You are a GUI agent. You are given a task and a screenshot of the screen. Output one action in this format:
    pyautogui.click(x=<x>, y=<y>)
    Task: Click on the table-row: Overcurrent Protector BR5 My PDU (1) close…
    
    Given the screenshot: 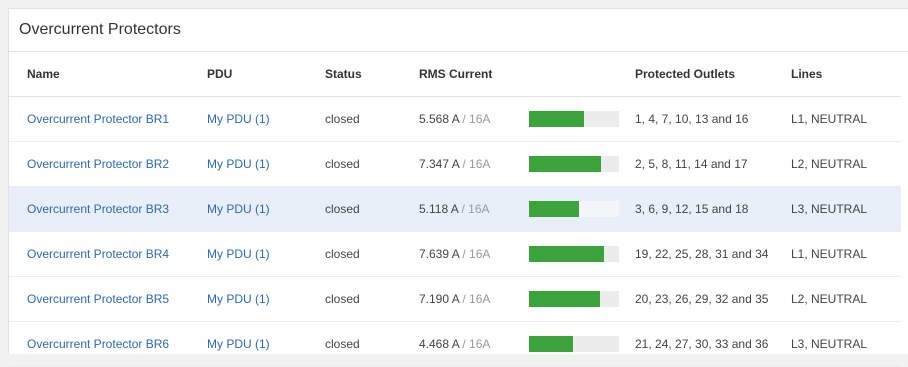 What is the action you would take?
    pyautogui.click(x=455, y=299)
    